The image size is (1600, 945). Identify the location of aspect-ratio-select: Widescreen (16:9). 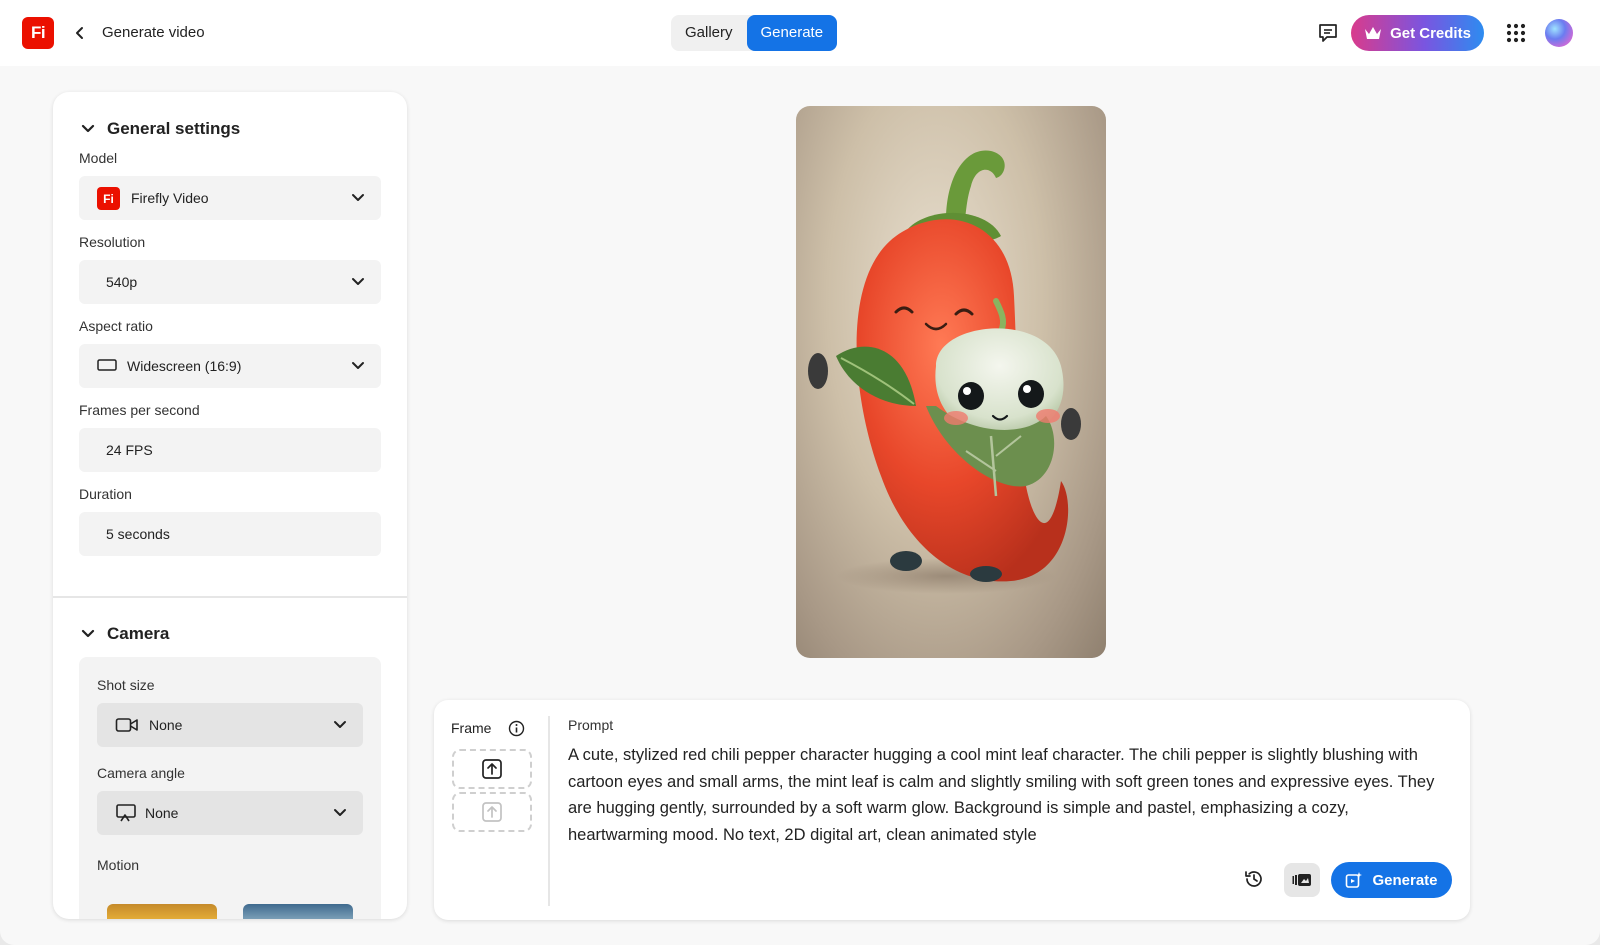
(230, 366).